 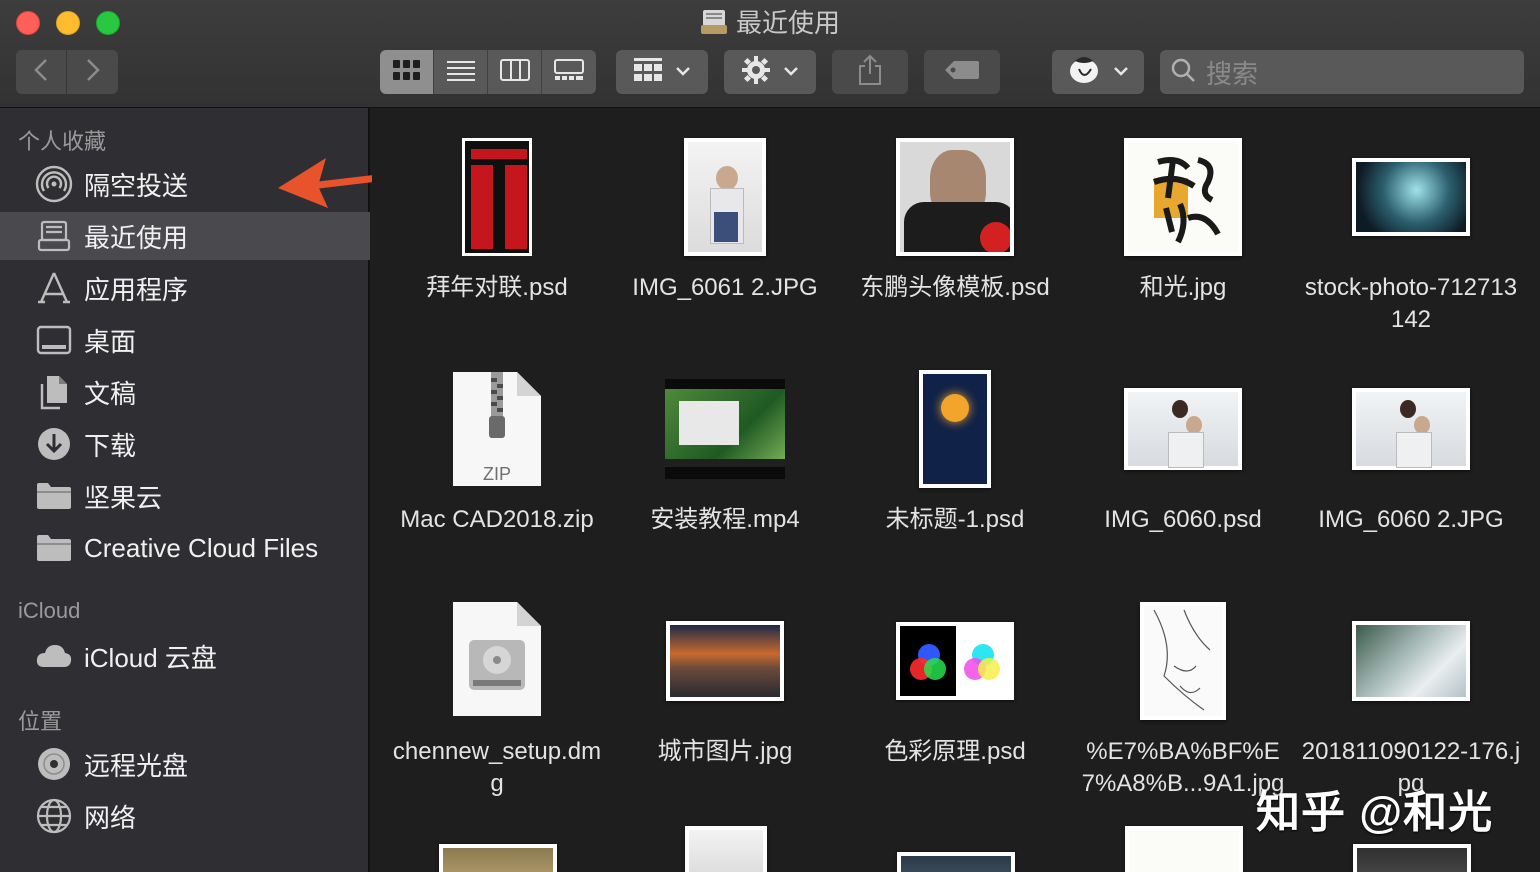 I want to click on search-icon, so click(x=1183, y=72).